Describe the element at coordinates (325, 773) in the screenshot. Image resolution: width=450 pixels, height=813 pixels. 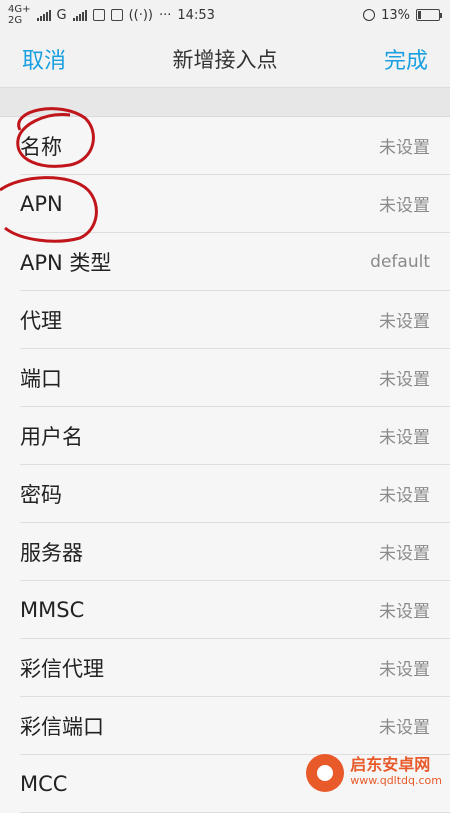
I see `watermark-logo-icon` at that location.